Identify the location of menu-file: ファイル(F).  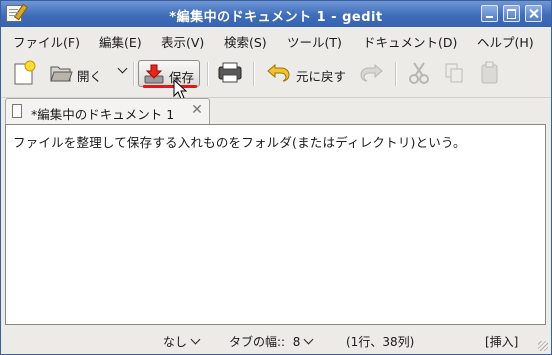
(46, 41).